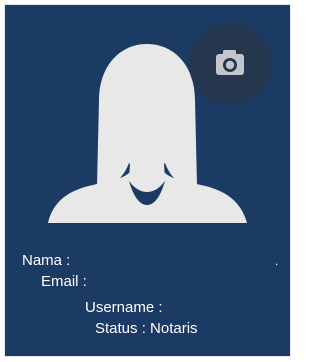 The image size is (320, 362). I want to click on username-label: Username :, so click(124, 307).